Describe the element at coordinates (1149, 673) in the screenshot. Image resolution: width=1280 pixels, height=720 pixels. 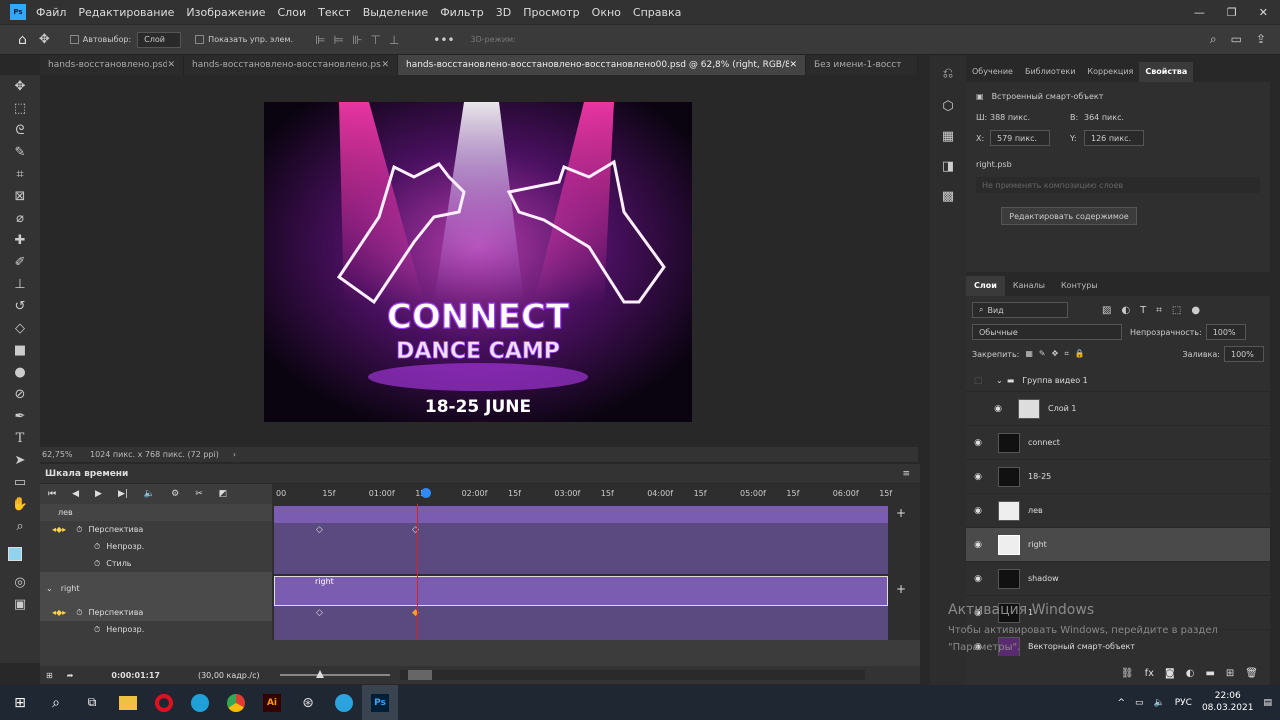
I see `fx-icon: fx` at that location.